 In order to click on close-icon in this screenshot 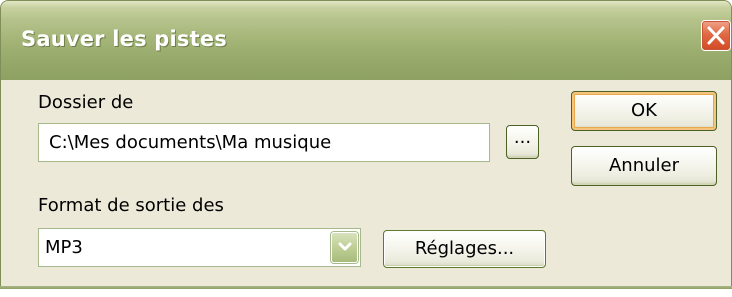, I will do `click(716, 35)`.